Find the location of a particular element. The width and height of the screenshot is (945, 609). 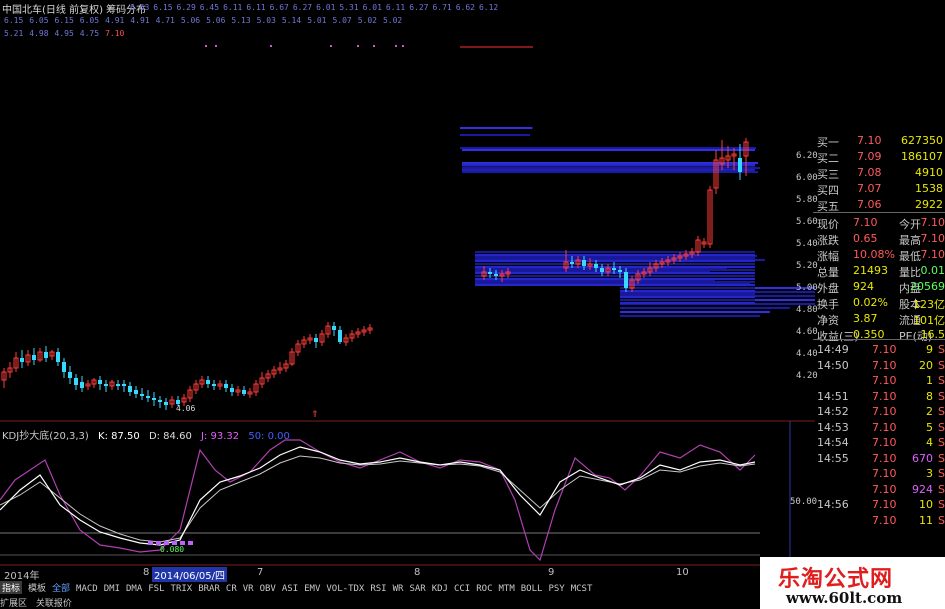

date-month-10: 10 is located at coordinates (682, 572).